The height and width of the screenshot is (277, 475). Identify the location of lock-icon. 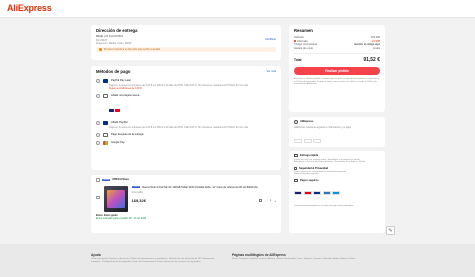
(295, 168).